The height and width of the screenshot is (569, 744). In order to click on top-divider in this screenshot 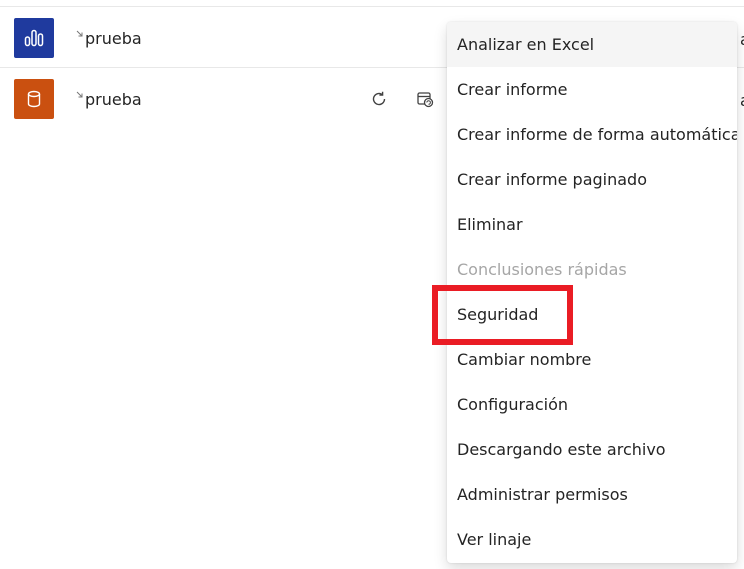, I will do `click(372, 6)`.